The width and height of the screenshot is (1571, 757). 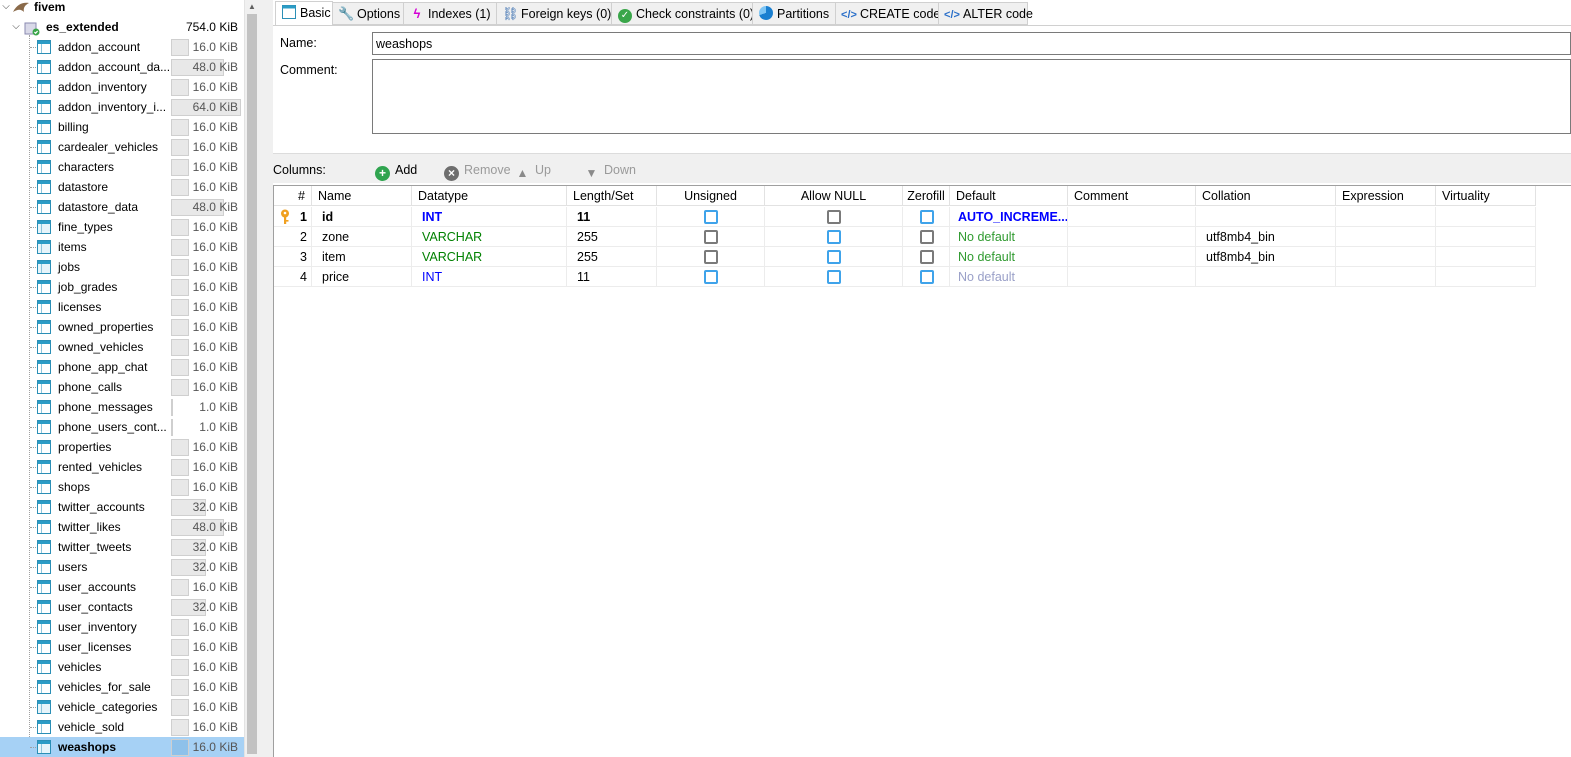 What do you see at coordinates (122, 227) in the screenshot?
I see `tree-table-item: fine_types 16.0 KiB` at bounding box center [122, 227].